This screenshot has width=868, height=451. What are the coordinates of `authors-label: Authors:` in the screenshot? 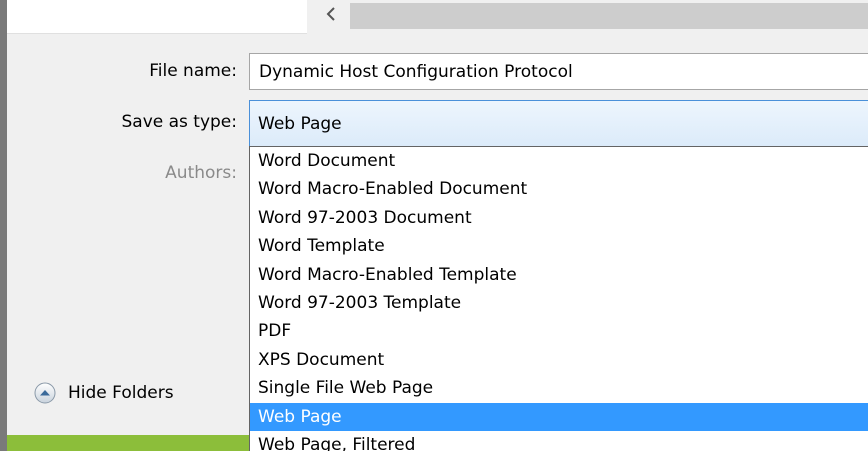 It's located at (201, 173).